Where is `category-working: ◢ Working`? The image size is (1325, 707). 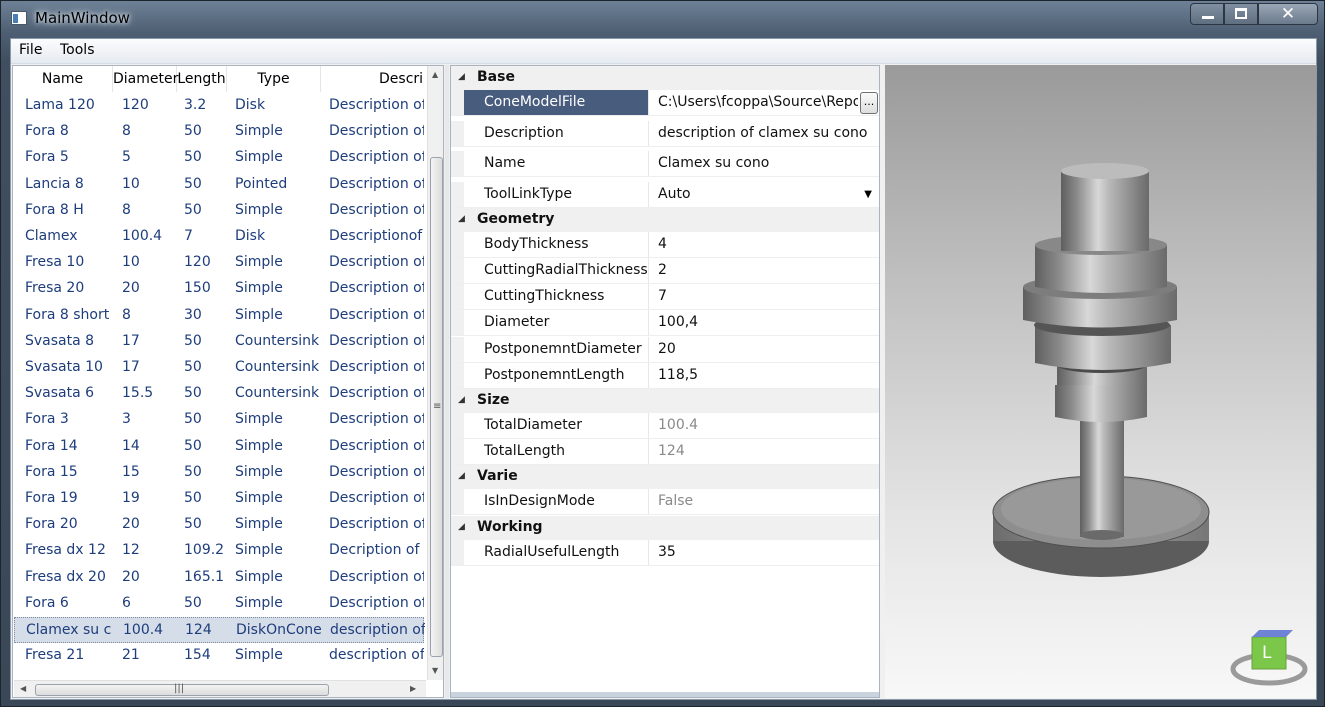 category-working: ◢ Working is located at coordinates (665, 527).